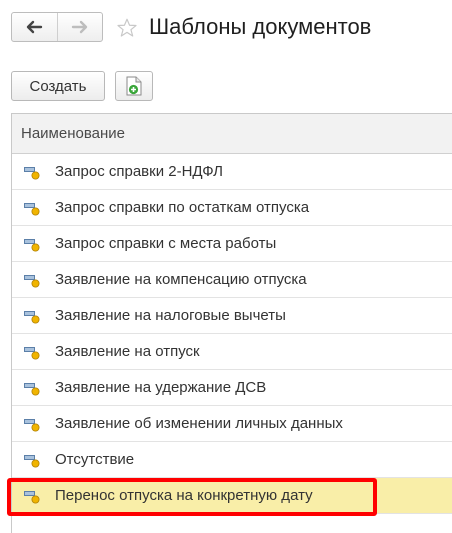 The image size is (452, 533). Describe the element at coordinates (182, 207) in the screenshot. I see `row-label: Запрос справки по остаткам отпуска` at that location.